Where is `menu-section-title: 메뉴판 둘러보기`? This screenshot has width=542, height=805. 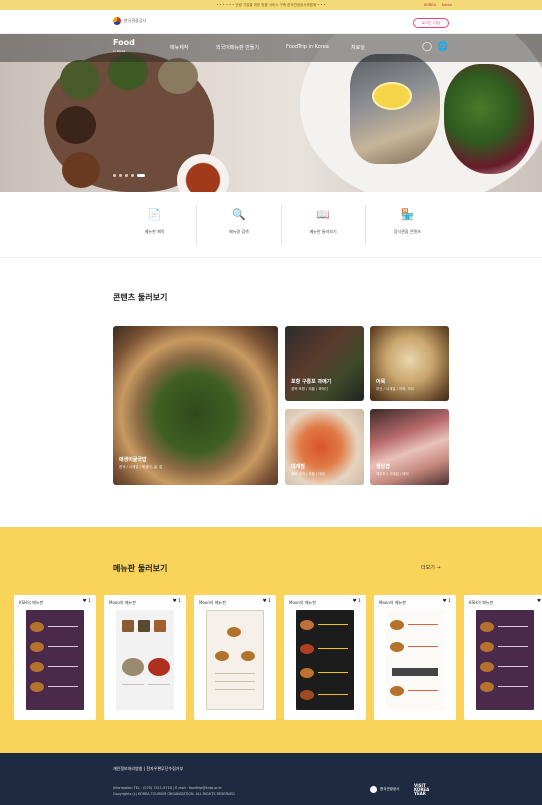 menu-section-title: 메뉴판 둘러보기 is located at coordinates (140, 568).